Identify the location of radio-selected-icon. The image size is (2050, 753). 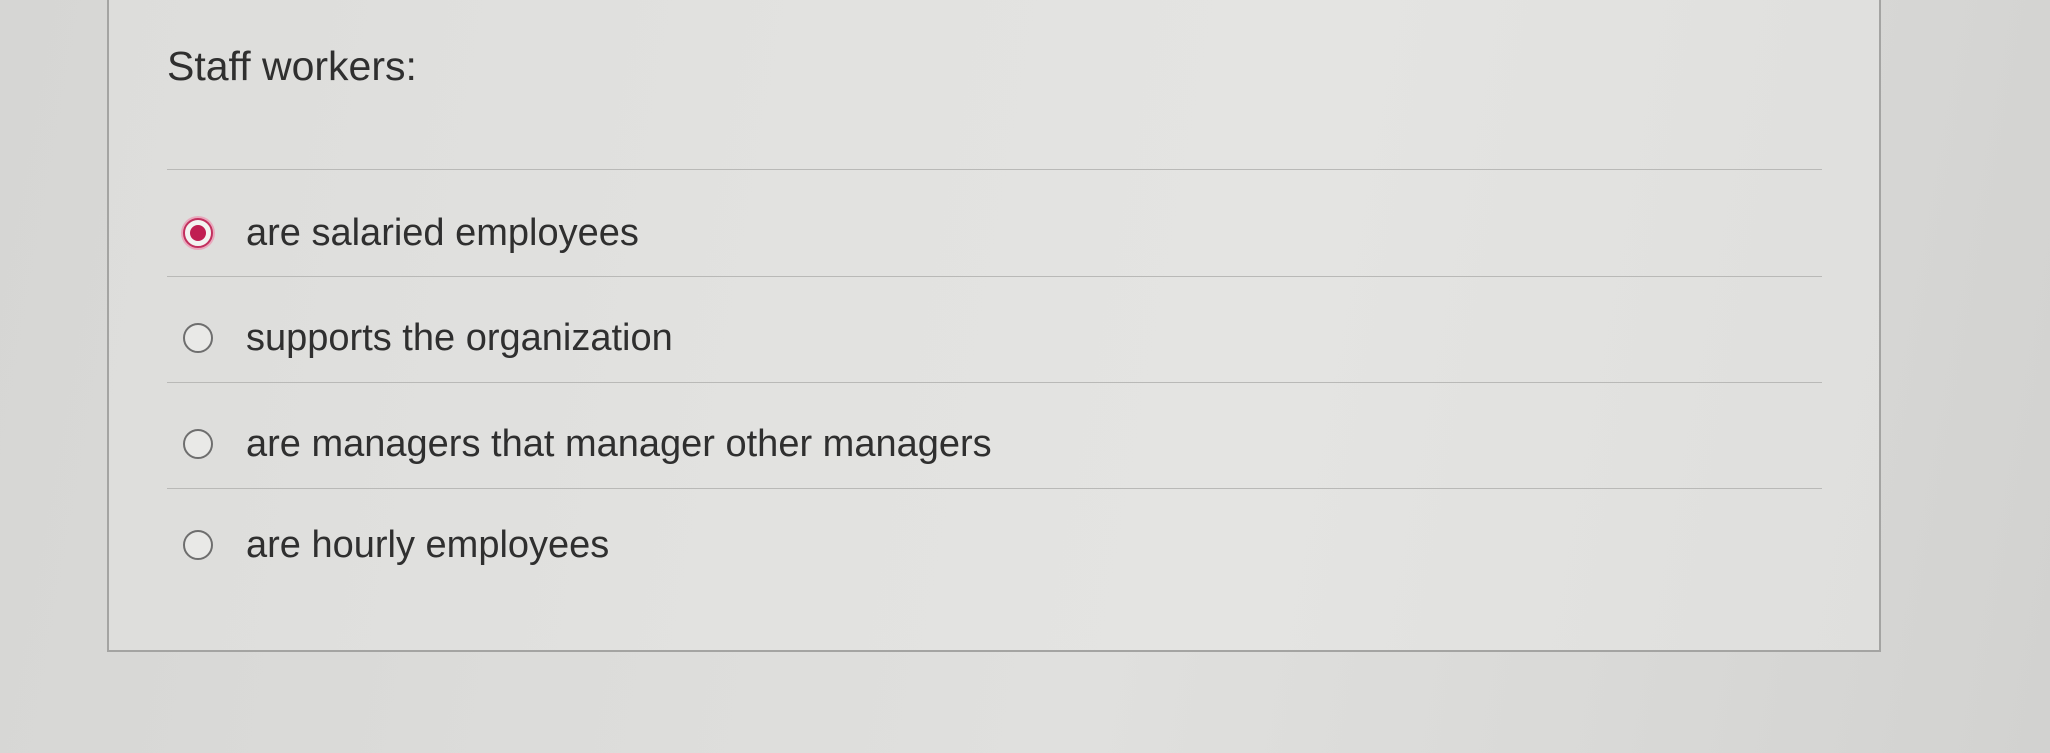
(198, 233).